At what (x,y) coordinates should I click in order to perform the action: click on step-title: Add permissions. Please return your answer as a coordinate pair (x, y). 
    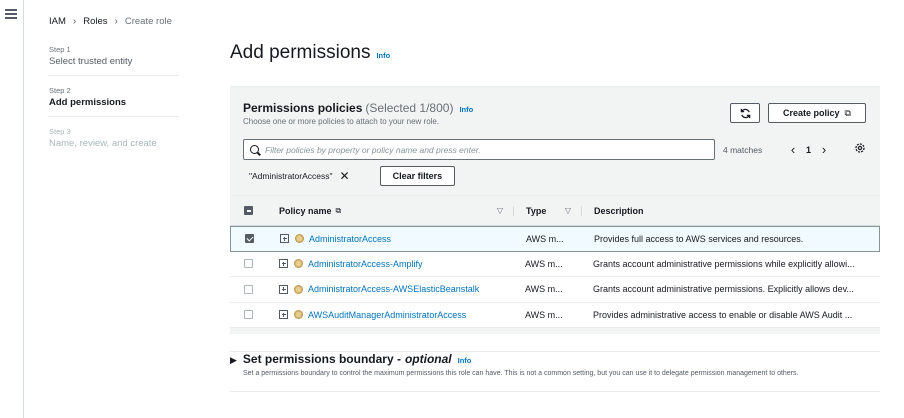
    Looking at the image, I should click on (88, 102).